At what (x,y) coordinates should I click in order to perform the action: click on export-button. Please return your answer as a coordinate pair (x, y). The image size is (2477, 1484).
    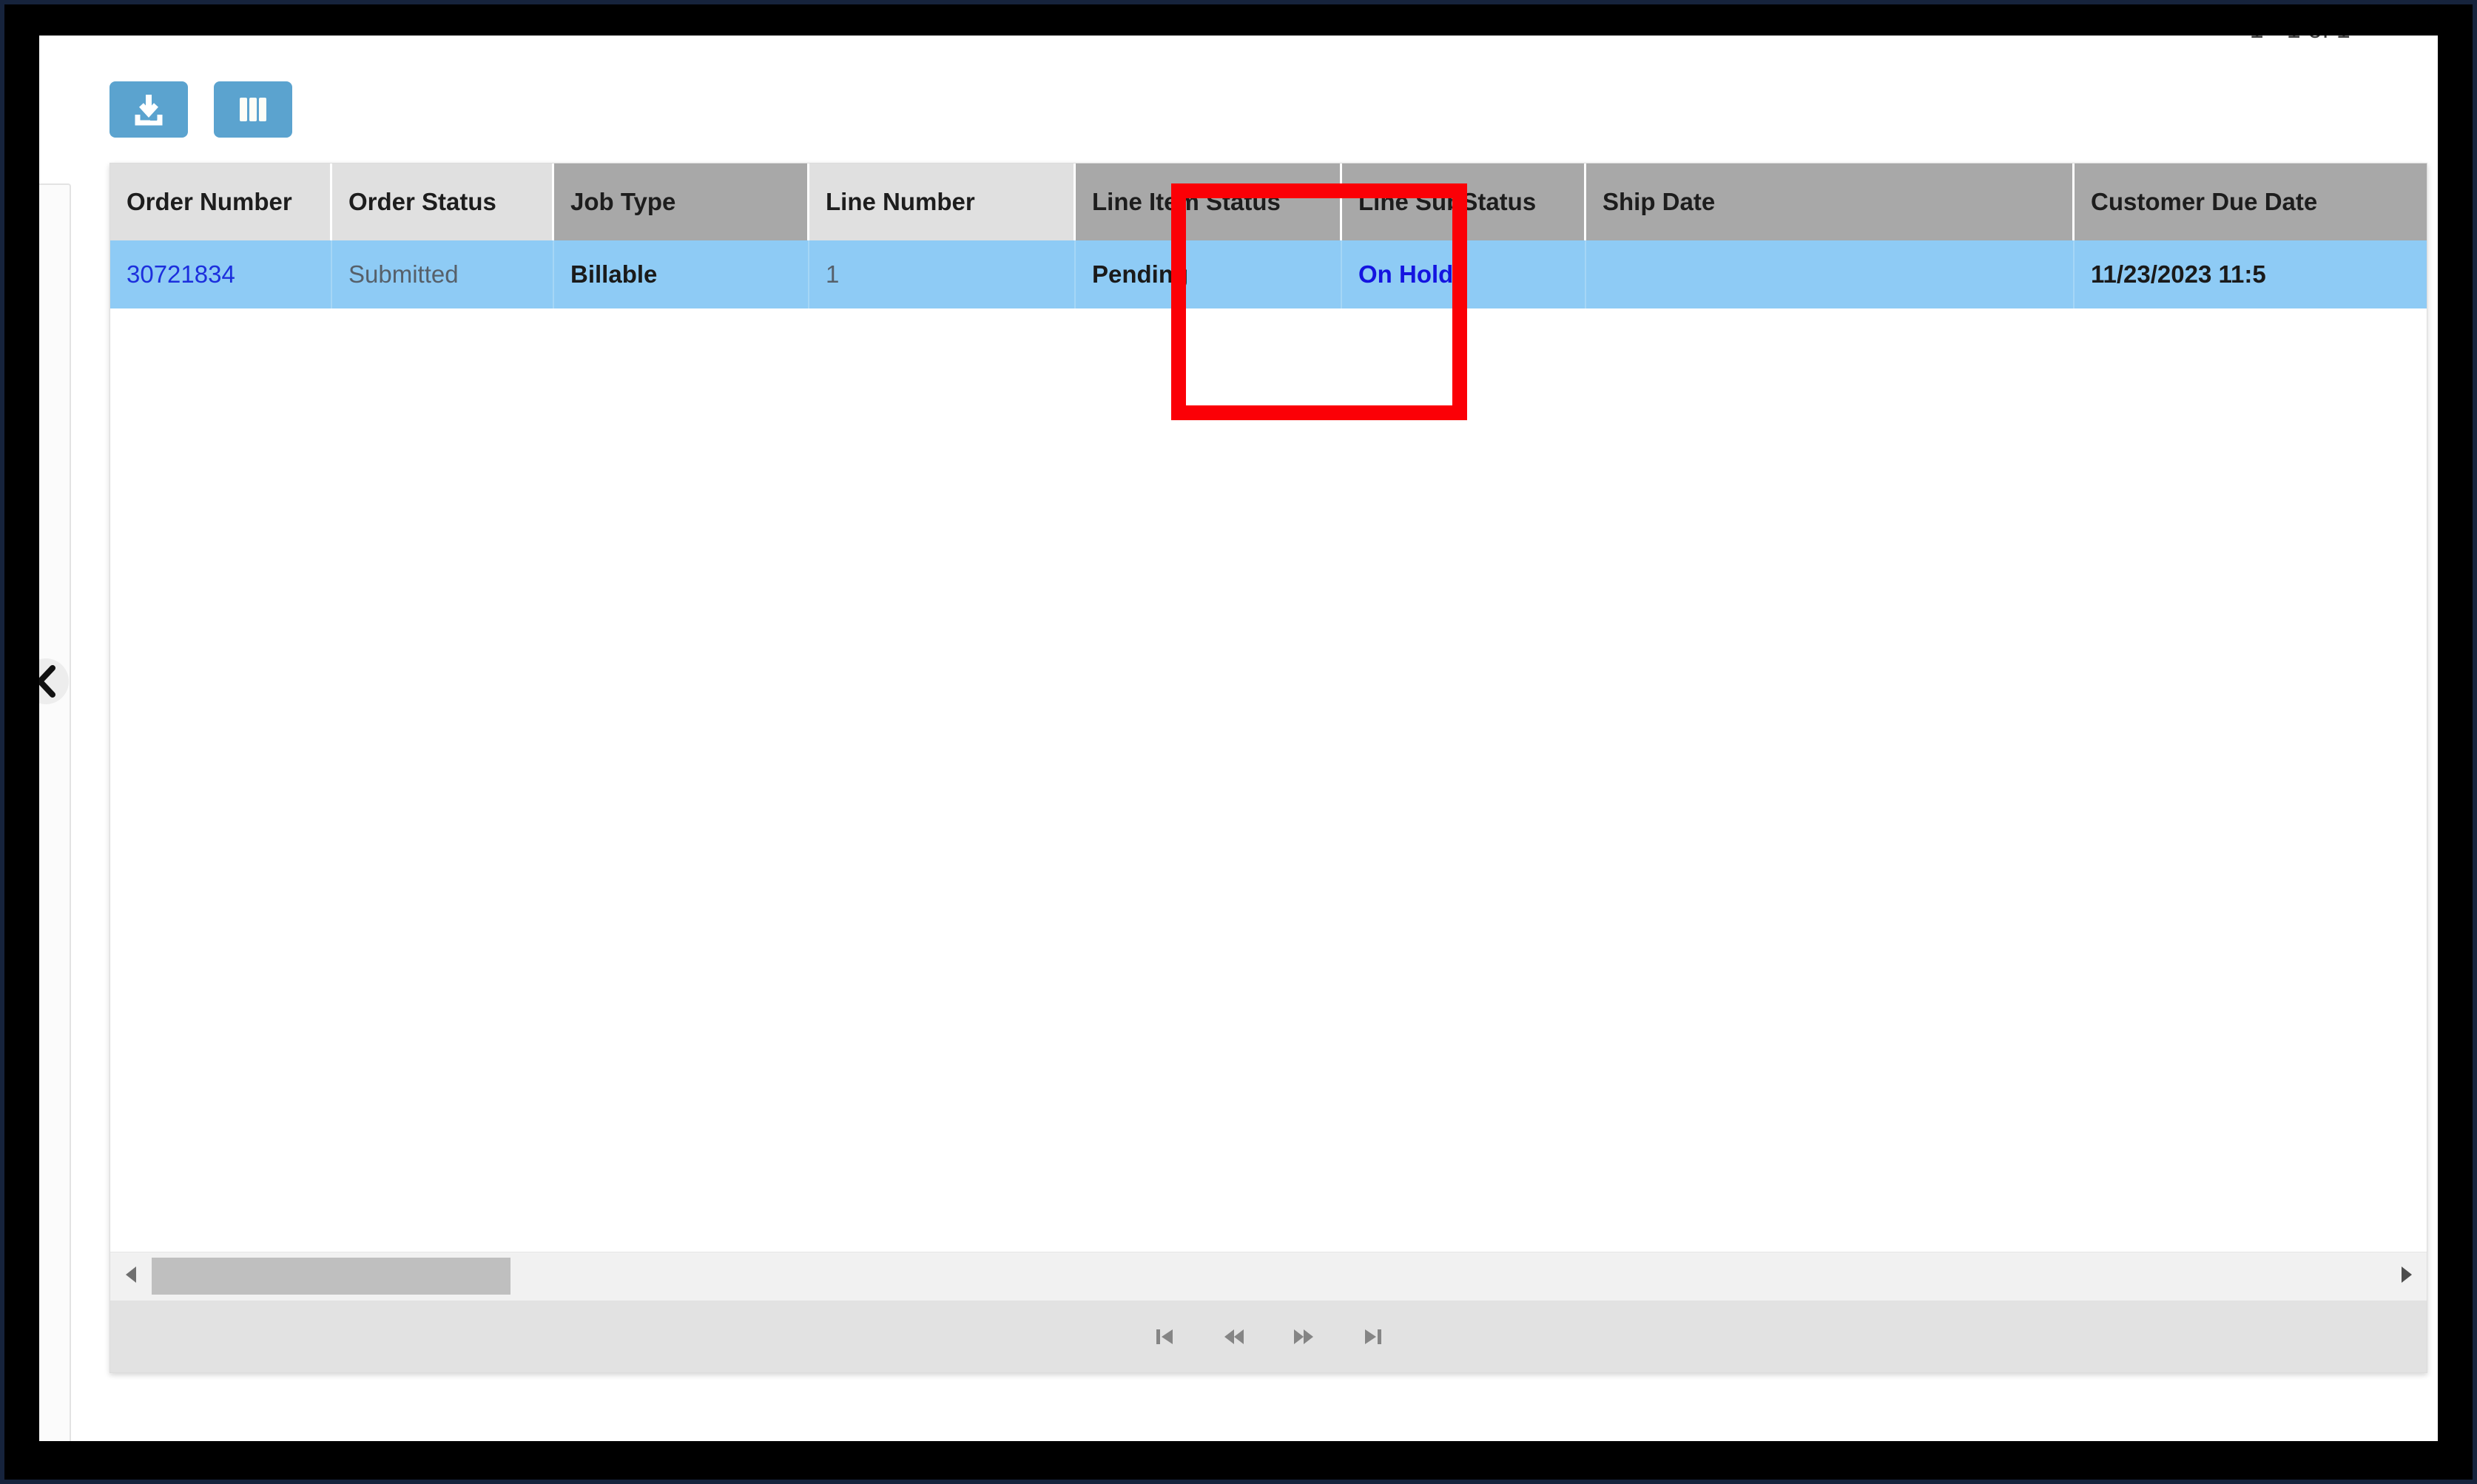
    Looking at the image, I should click on (148, 109).